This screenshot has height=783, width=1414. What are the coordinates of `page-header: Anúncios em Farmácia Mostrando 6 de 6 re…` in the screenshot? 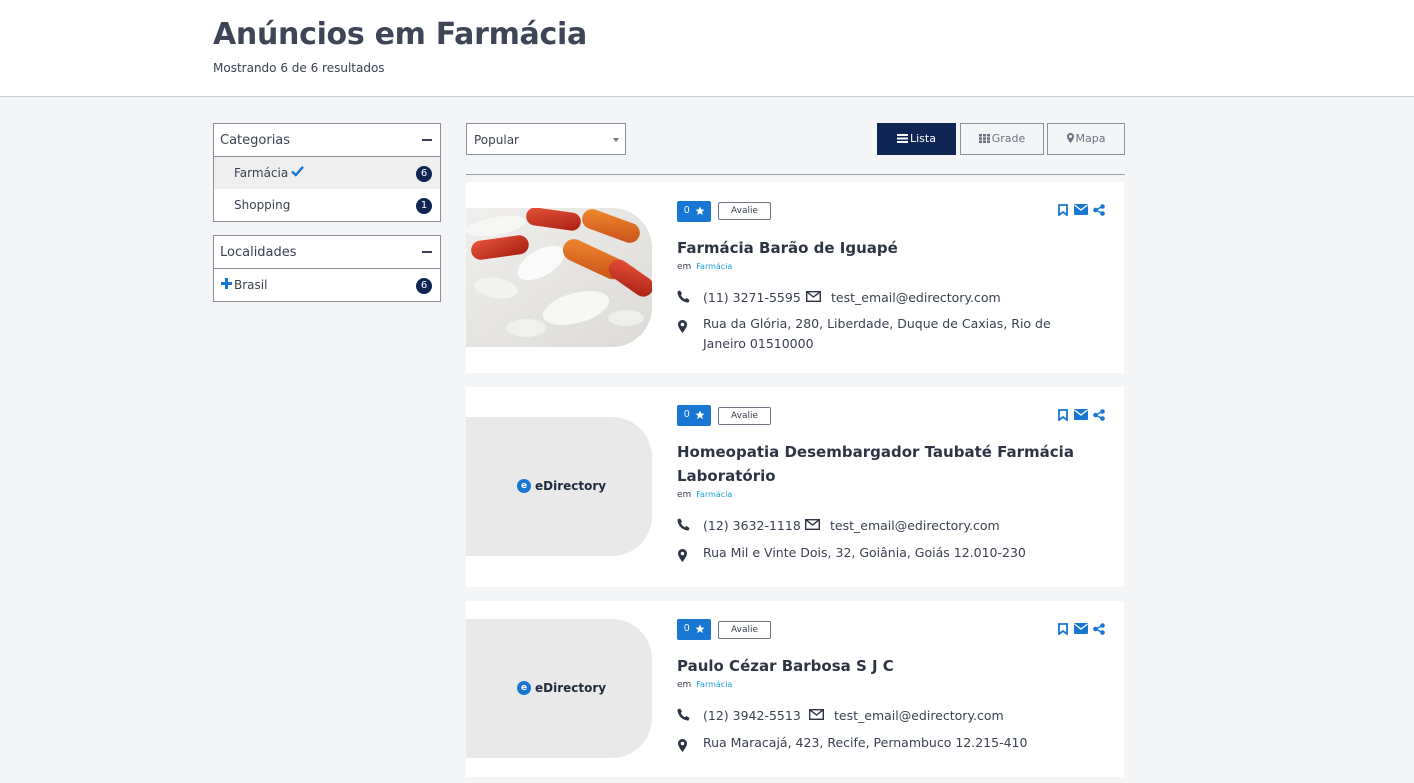 It's located at (707, 48).